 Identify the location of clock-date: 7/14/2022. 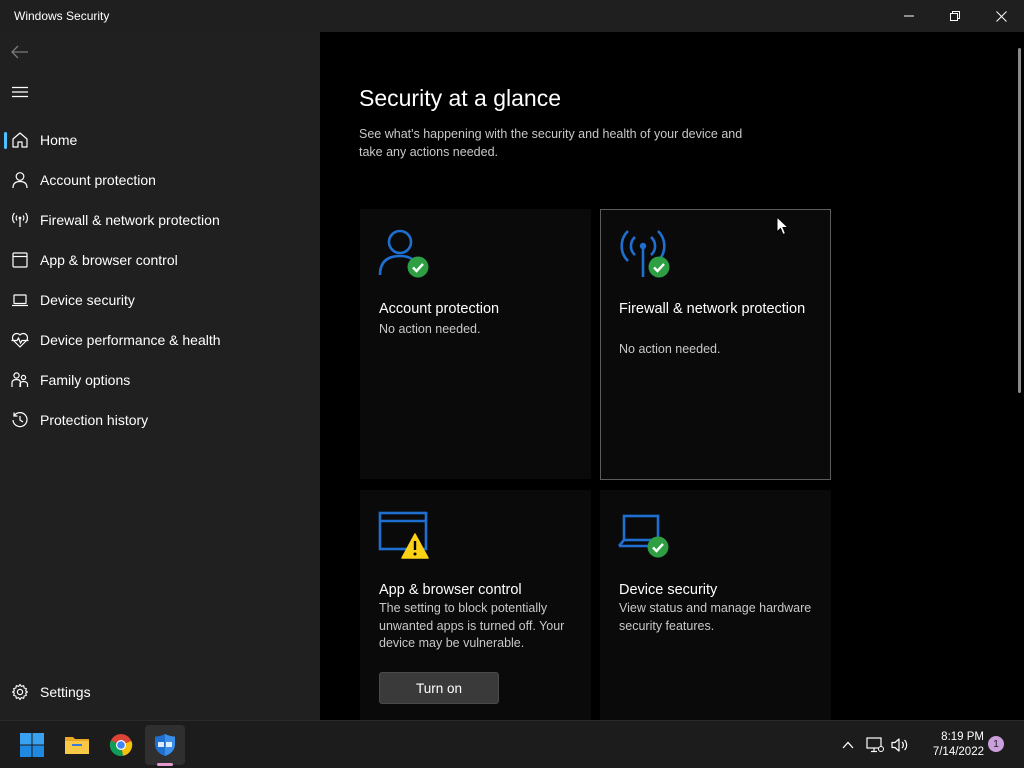
(958, 752).